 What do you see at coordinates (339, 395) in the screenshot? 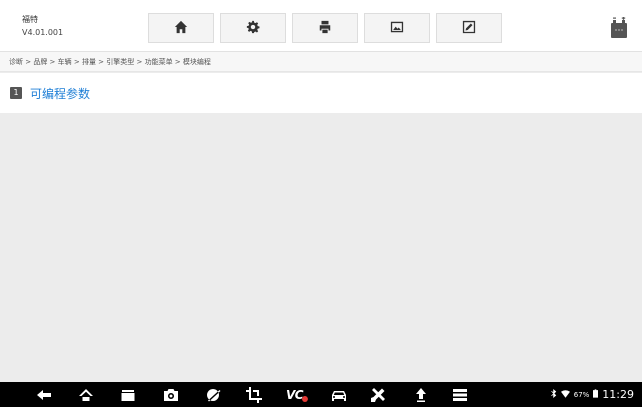
I see `vehicle-icon` at bounding box center [339, 395].